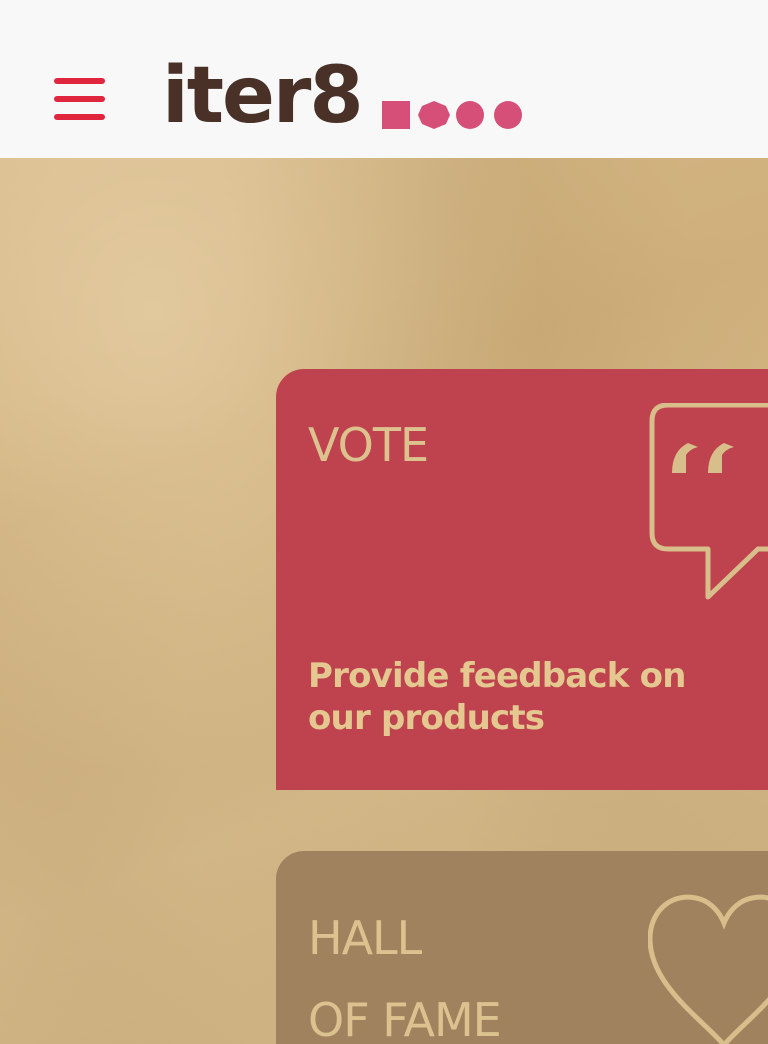  I want to click on speech-bubble-quote-icon, so click(708, 501).